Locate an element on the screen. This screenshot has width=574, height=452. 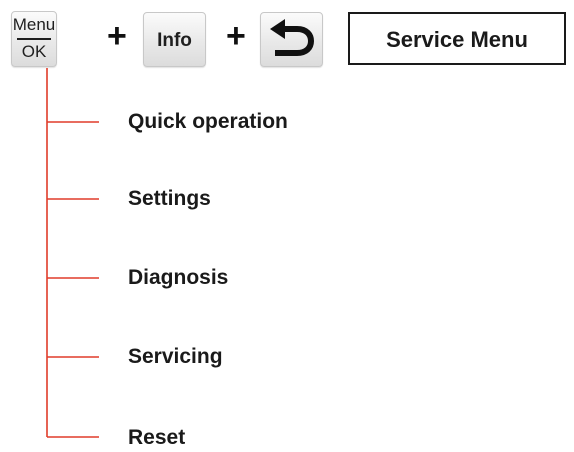
menu-item-quick-operation: Quick operation is located at coordinates (208, 122).